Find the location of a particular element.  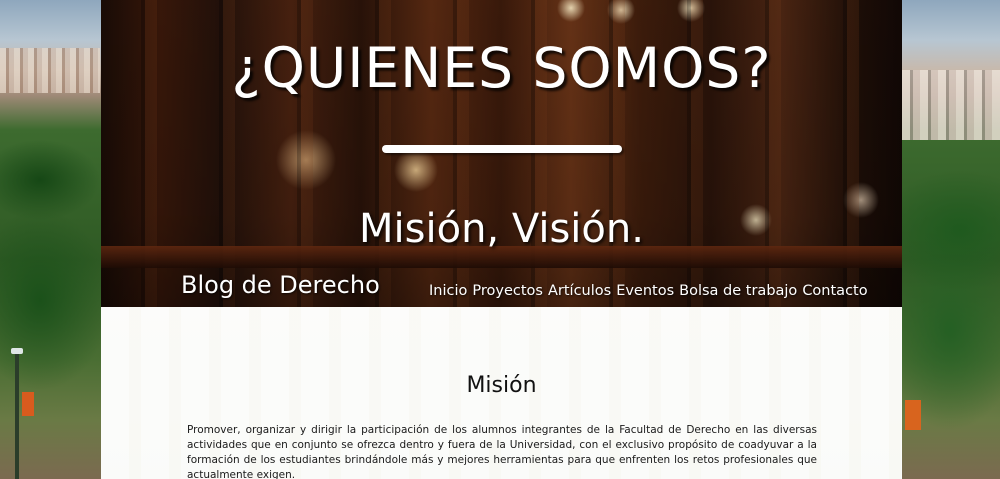

page-title: ¿QUIENES SOMOS? is located at coordinates (501, 68).